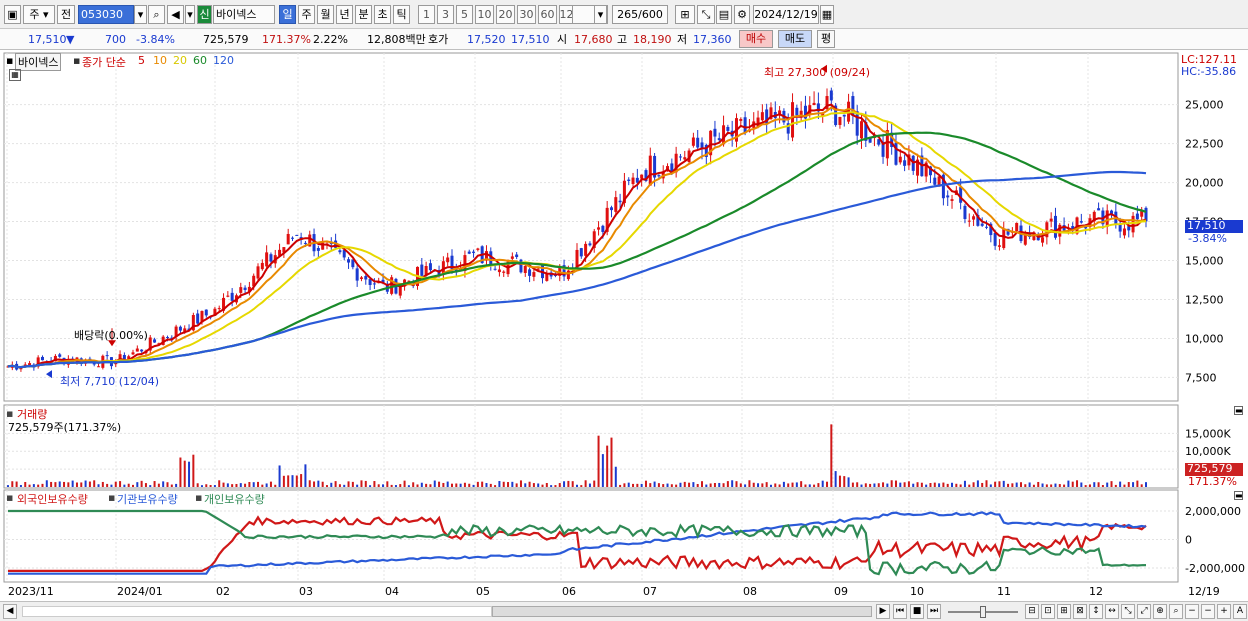 The width and height of the screenshot is (1248, 621). I want to click on num-20: 20, so click(505, 14).